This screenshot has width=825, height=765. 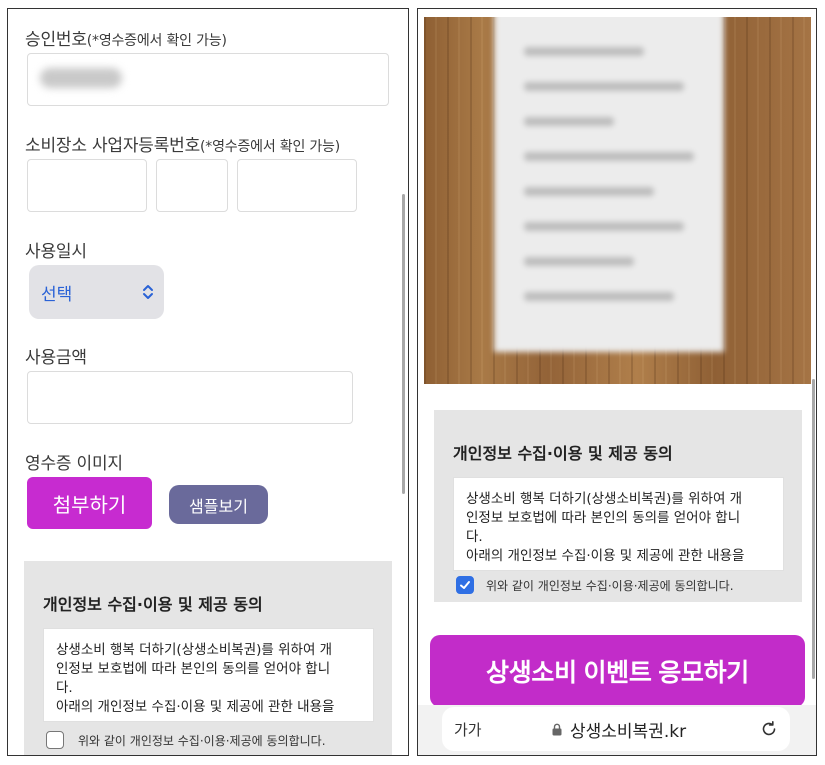 What do you see at coordinates (190, 397) in the screenshot?
I see `amount-input` at bounding box center [190, 397].